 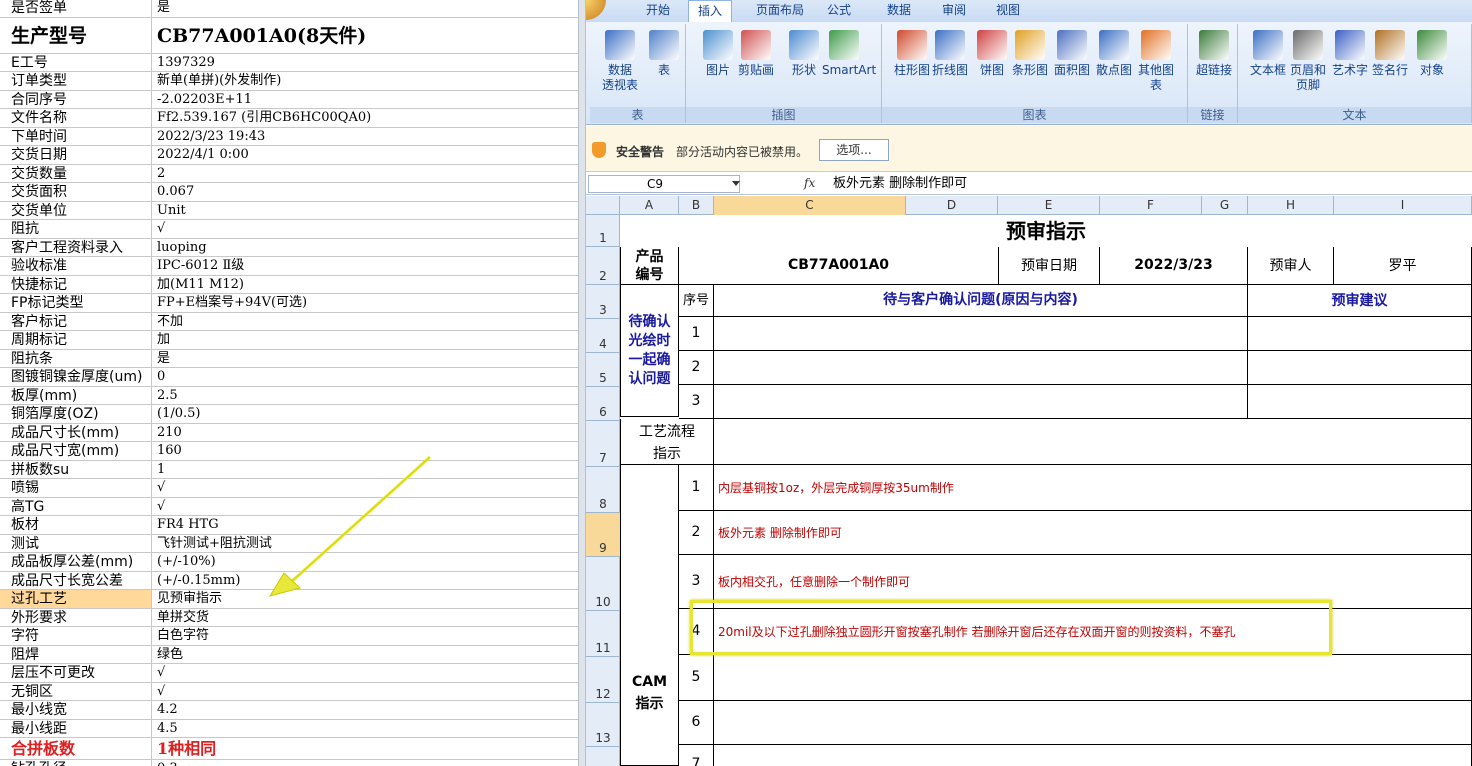 What do you see at coordinates (809, 183) in the screenshot?
I see `fx-icon: fx` at bounding box center [809, 183].